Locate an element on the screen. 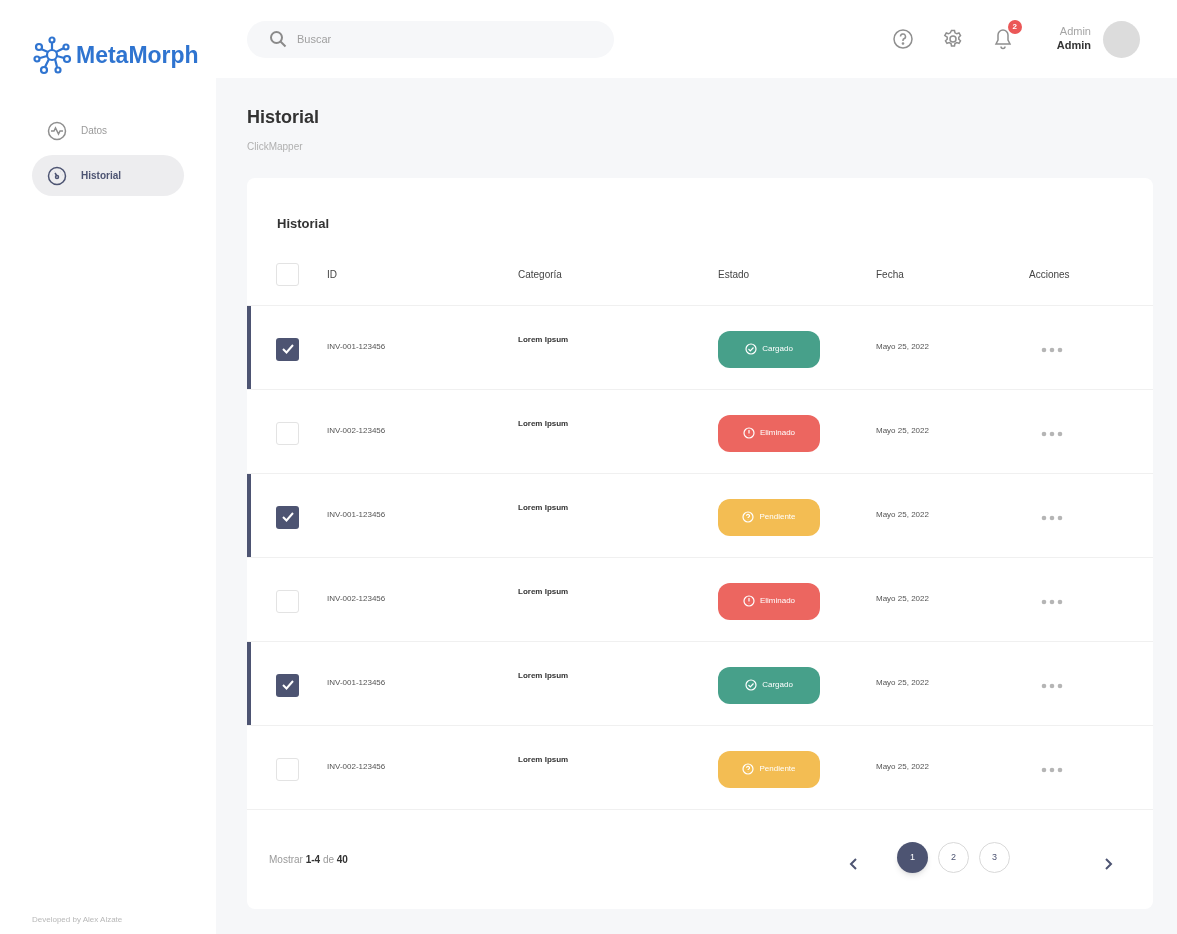 The height and width of the screenshot is (934, 1177). gauge-icon is located at coordinates (57, 175).